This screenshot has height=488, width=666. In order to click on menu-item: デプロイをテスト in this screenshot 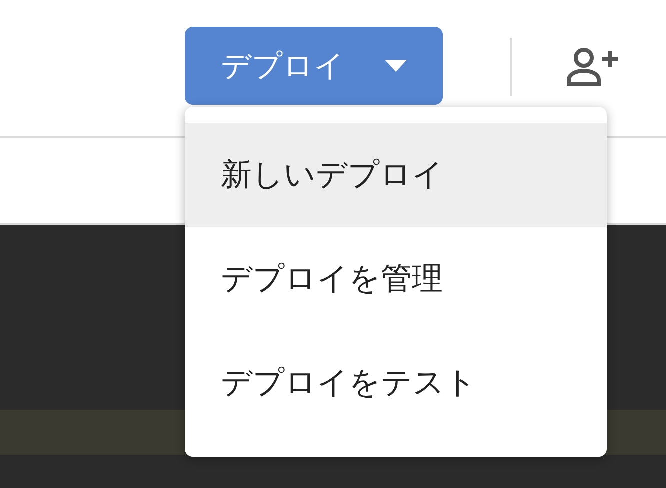, I will do `click(396, 383)`.